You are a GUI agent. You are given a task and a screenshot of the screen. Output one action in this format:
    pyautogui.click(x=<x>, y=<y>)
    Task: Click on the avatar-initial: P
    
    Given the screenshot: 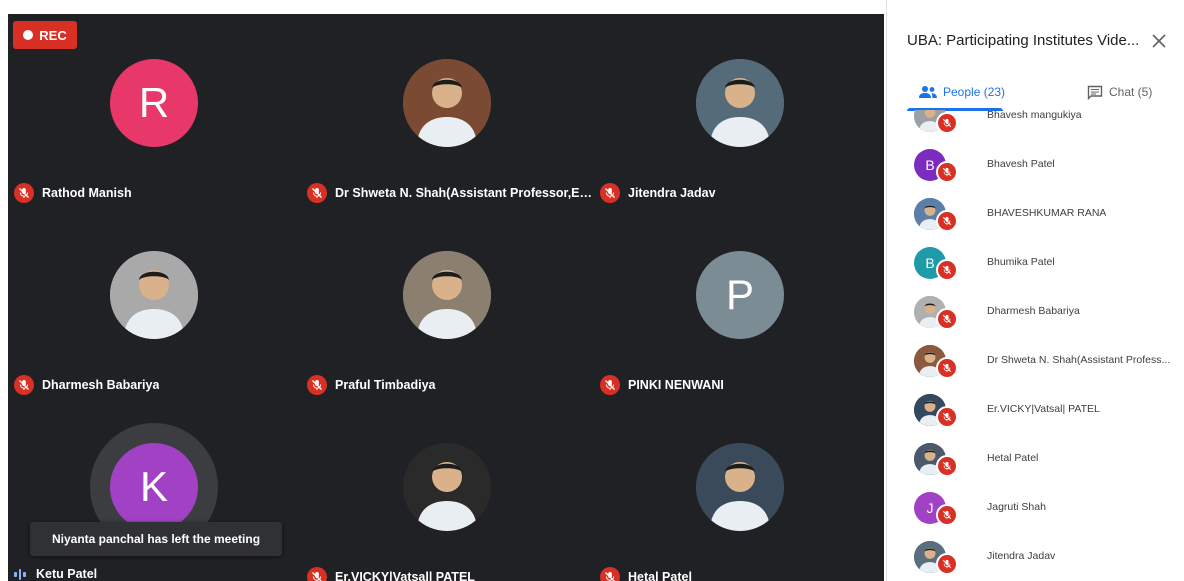 What is the action you would take?
    pyautogui.click(x=739, y=294)
    